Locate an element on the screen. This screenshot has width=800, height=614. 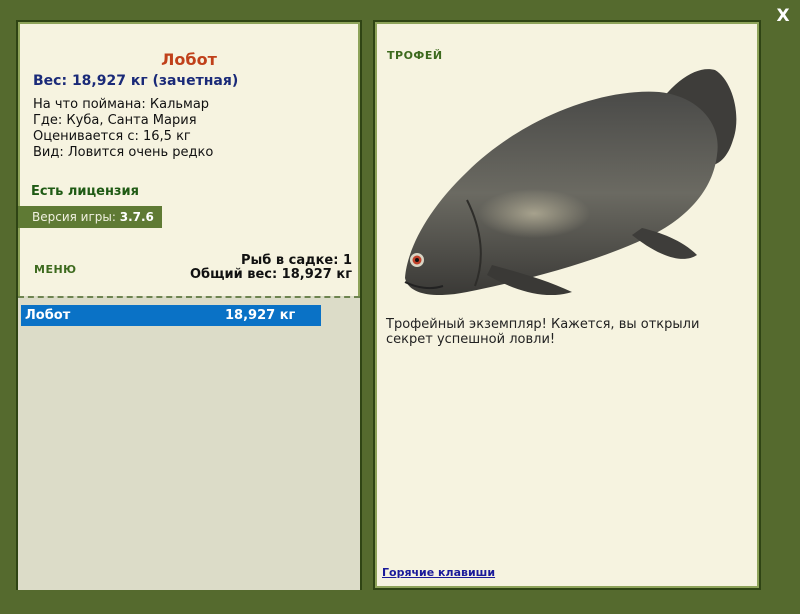
version-value: 3.7.6 is located at coordinates (136, 217).